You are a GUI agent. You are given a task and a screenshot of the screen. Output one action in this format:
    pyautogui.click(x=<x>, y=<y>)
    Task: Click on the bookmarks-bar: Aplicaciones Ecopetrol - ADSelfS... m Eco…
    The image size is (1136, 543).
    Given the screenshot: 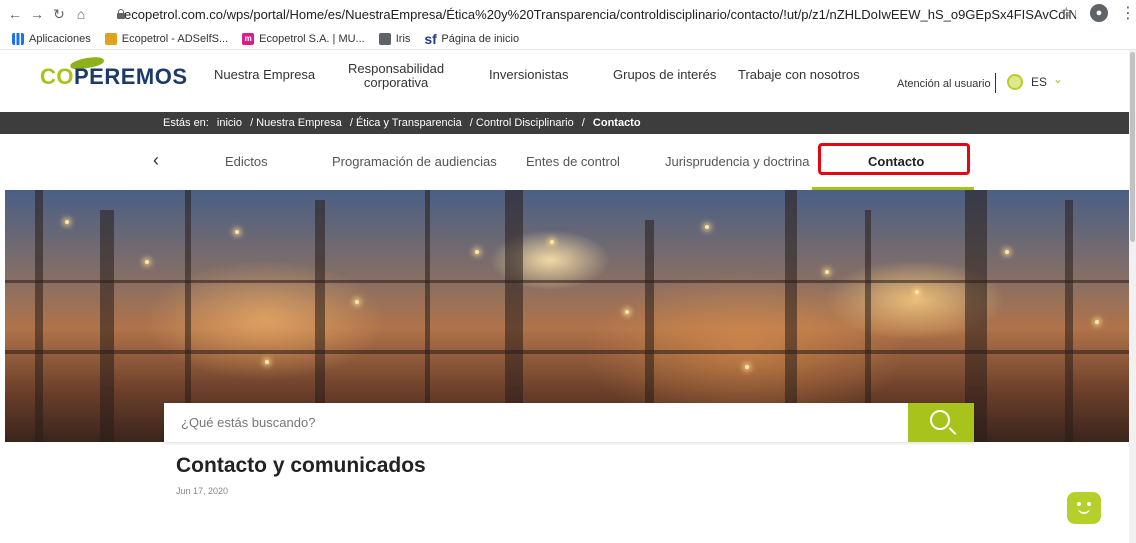 What is the action you would take?
    pyautogui.click(x=568, y=39)
    